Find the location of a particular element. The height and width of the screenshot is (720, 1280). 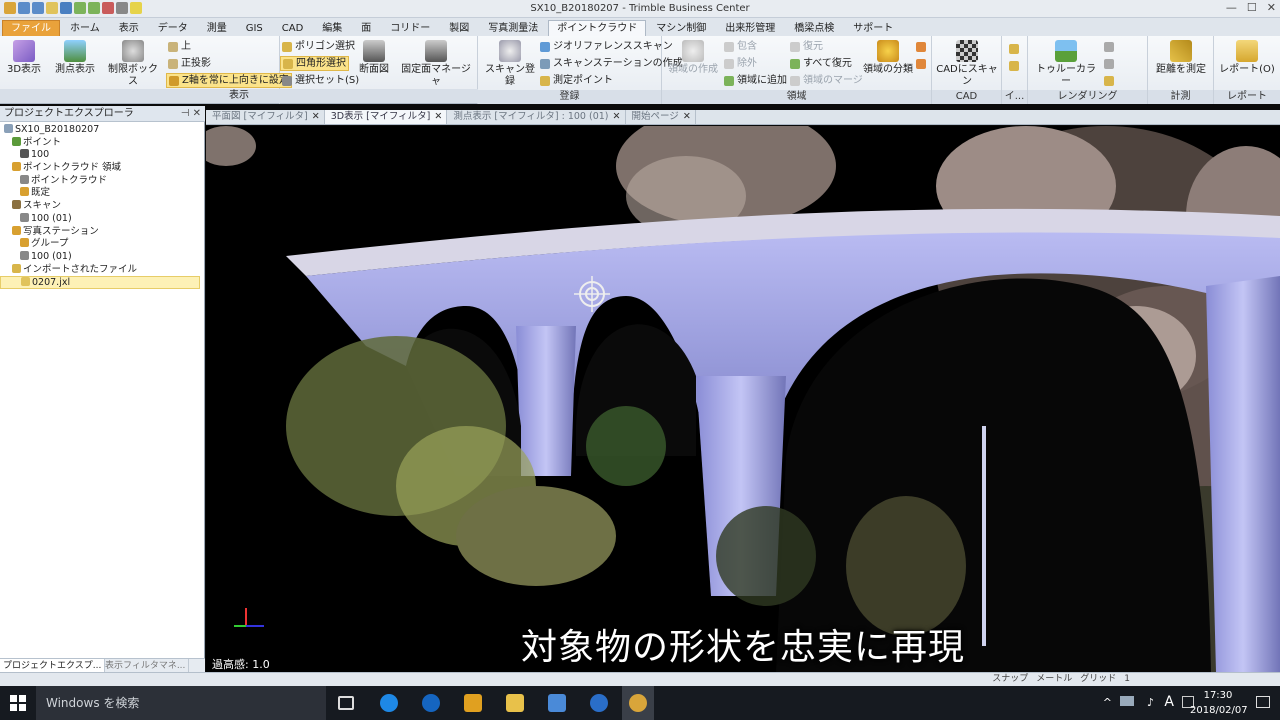

tree-item: 写真ステーション is located at coordinates (102, 232).